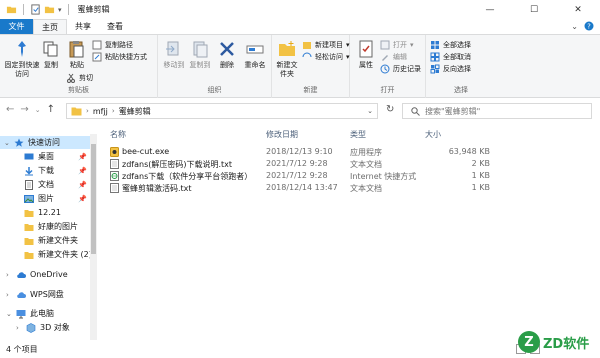  I want to click on nav-item-folder: 新建文件夹 (2), so click(46, 254).